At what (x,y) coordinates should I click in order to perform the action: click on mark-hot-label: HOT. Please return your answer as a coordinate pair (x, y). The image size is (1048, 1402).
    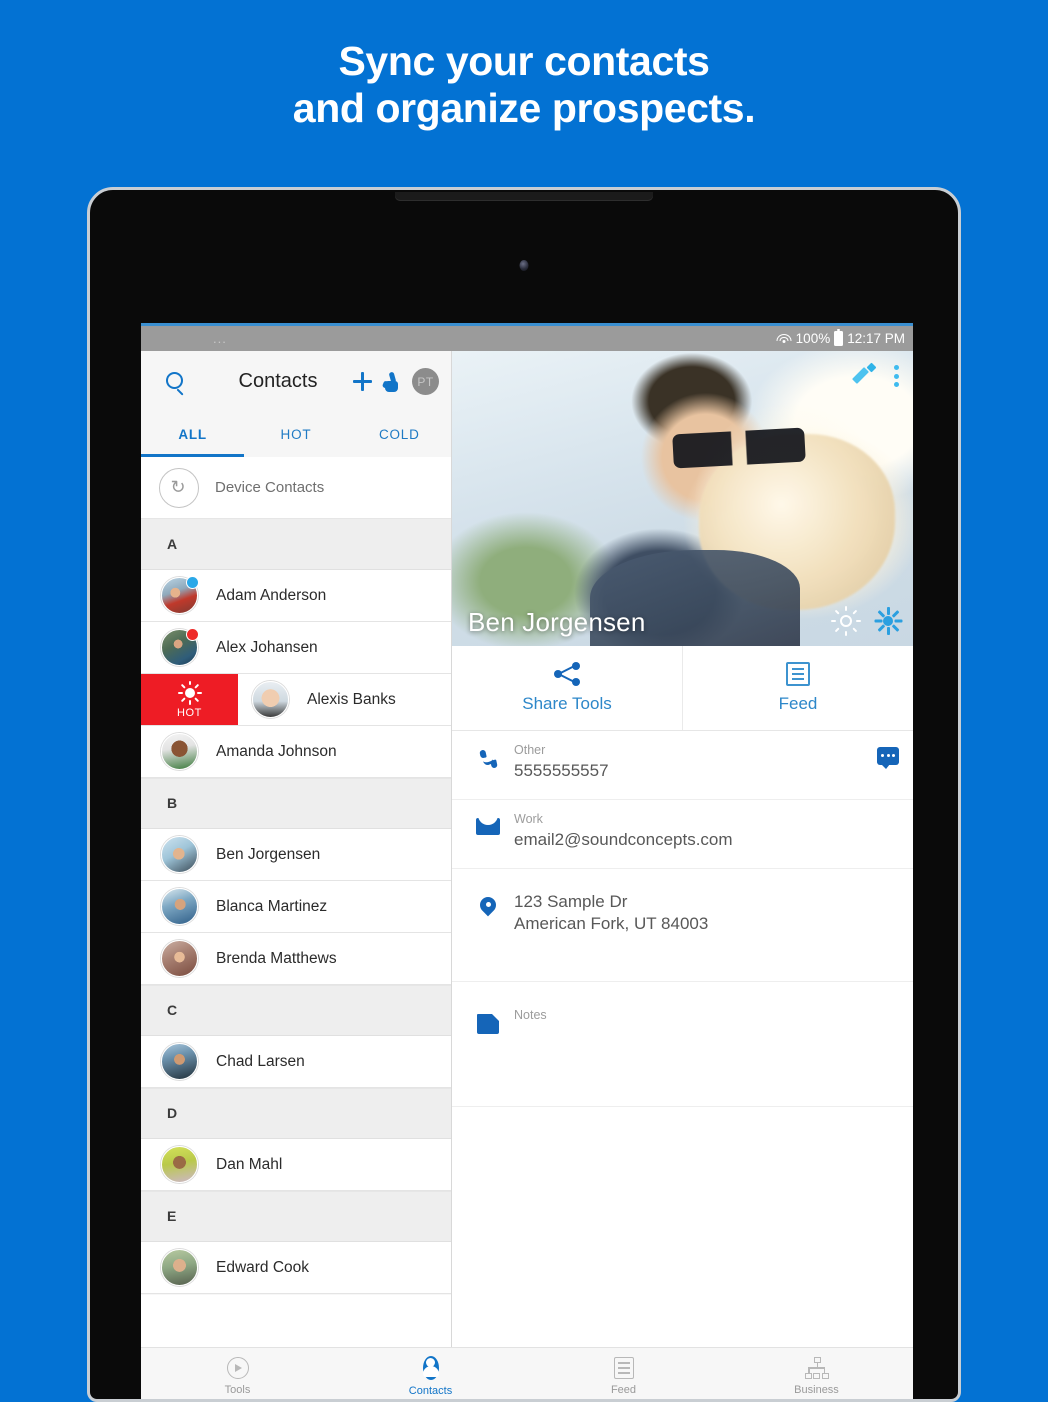
    Looking at the image, I should click on (189, 712).